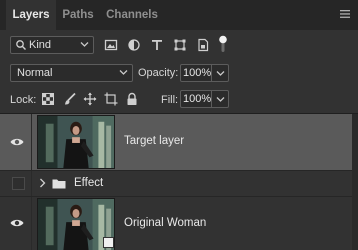  Describe the element at coordinates (90, 99) in the screenshot. I see `lock-position-icon` at that location.